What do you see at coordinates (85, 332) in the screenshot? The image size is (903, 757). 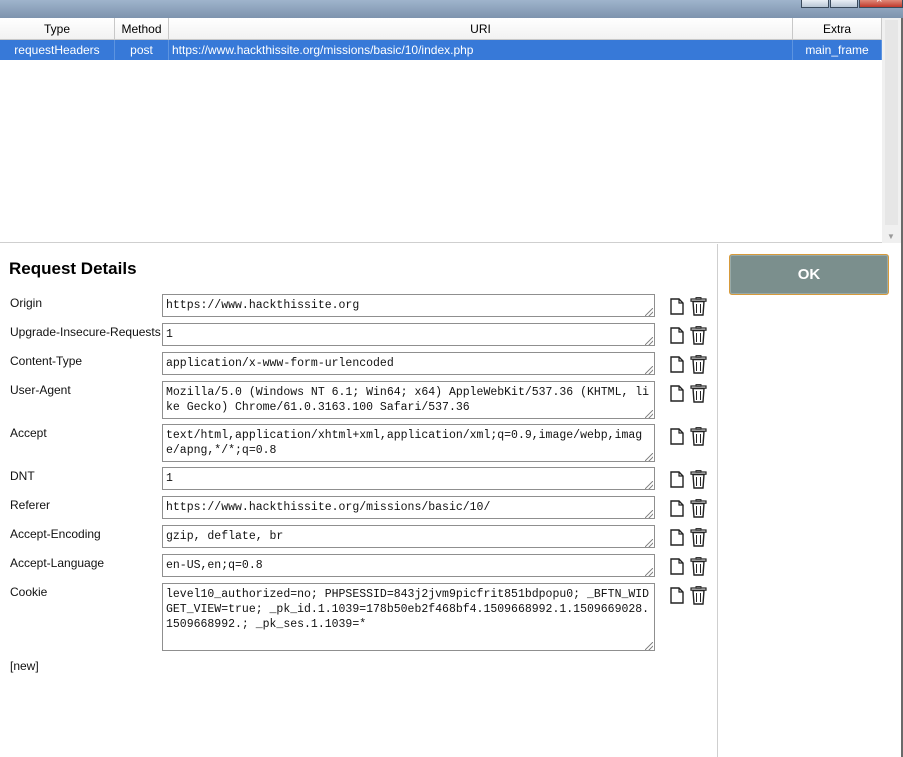 I see `header-name: Upgrade-Insecure-Requests` at bounding box center [85, 332].